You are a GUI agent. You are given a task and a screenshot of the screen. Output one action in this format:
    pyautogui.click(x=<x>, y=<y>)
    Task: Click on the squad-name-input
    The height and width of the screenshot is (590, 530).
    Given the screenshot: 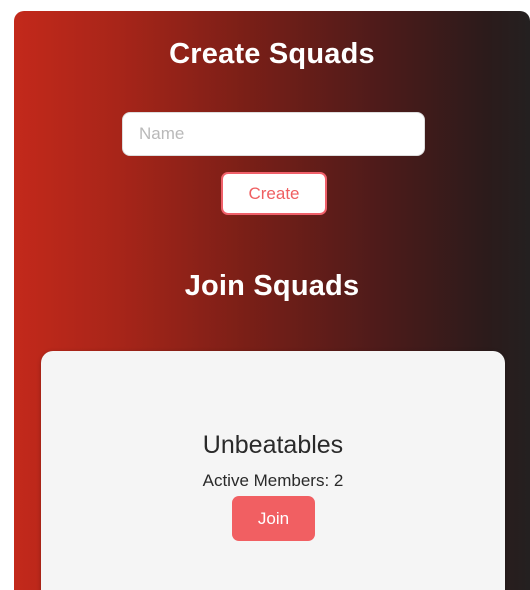 What is the action you would take?
    pyautogui.click(x=273, y=134)
    